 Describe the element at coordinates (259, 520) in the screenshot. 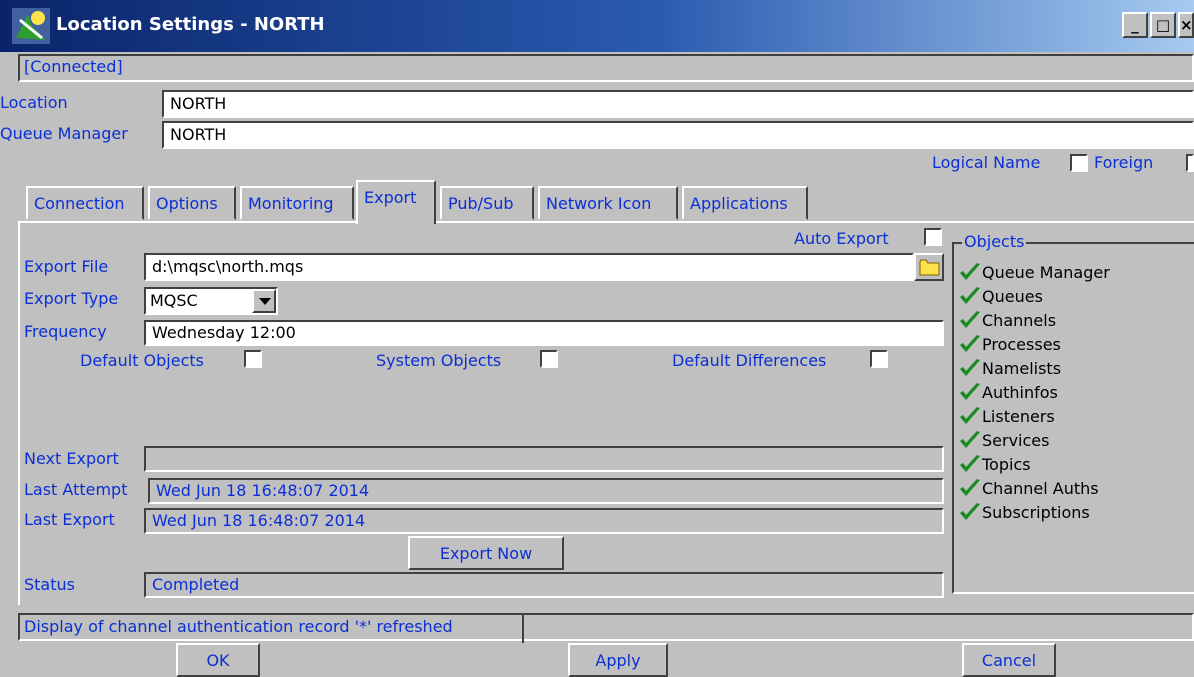

I see `last-export-value: Wed Jun 18 16:48:07 2014` at that location.